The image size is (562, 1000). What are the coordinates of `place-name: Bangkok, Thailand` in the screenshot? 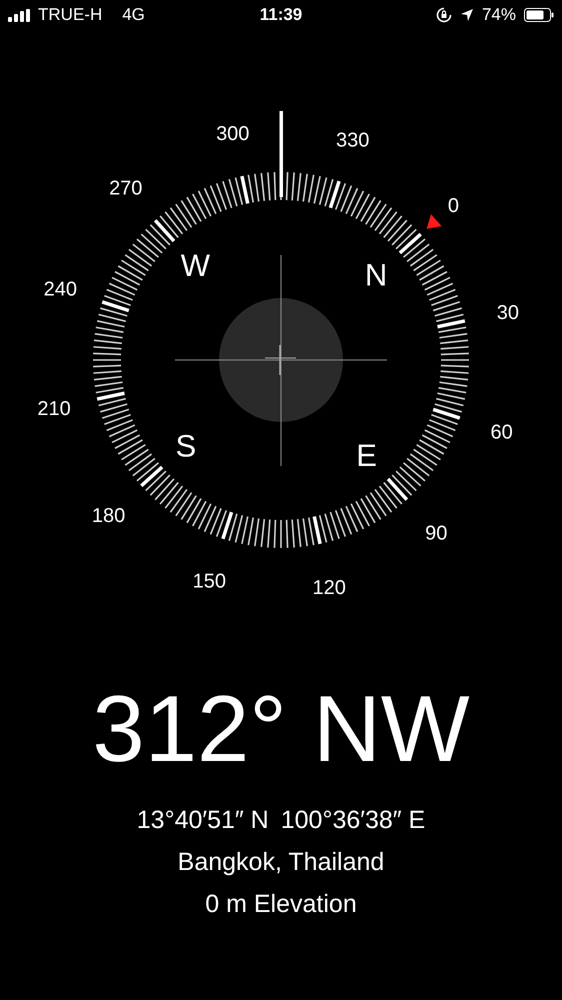 It's located at (281, 862).